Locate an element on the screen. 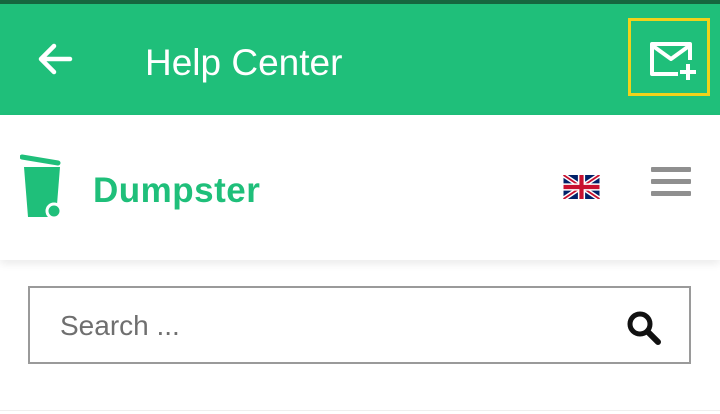  search-input is located at coordinates (340, 326).